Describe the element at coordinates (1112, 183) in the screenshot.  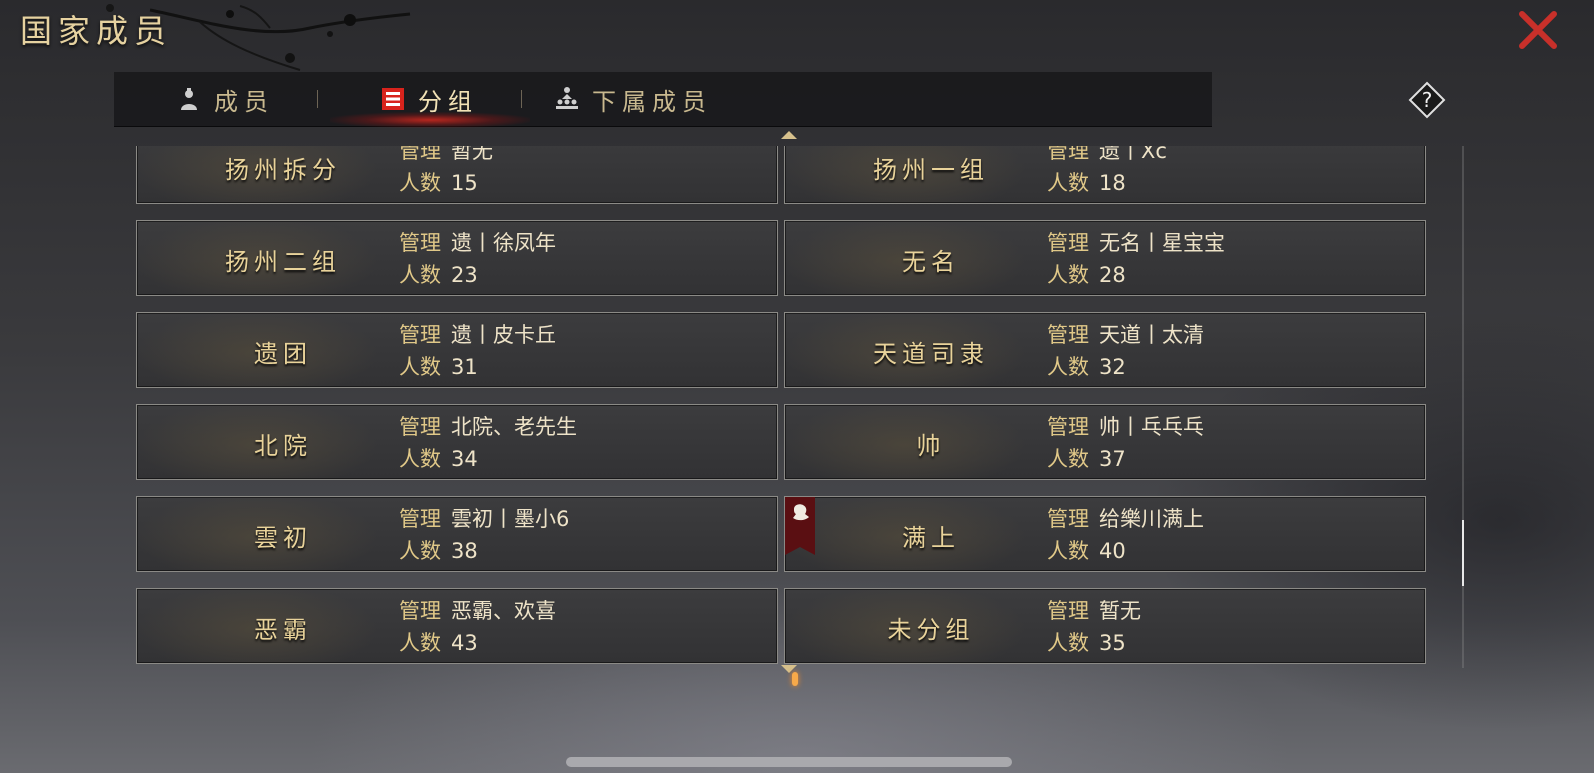
I see `group-count: 18` at that location.